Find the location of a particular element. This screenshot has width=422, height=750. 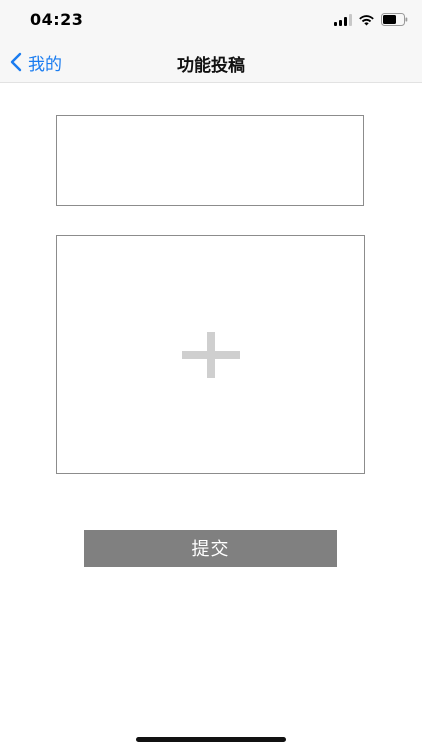

page-title: 功能投稿 is located at coordinates (211, 66).